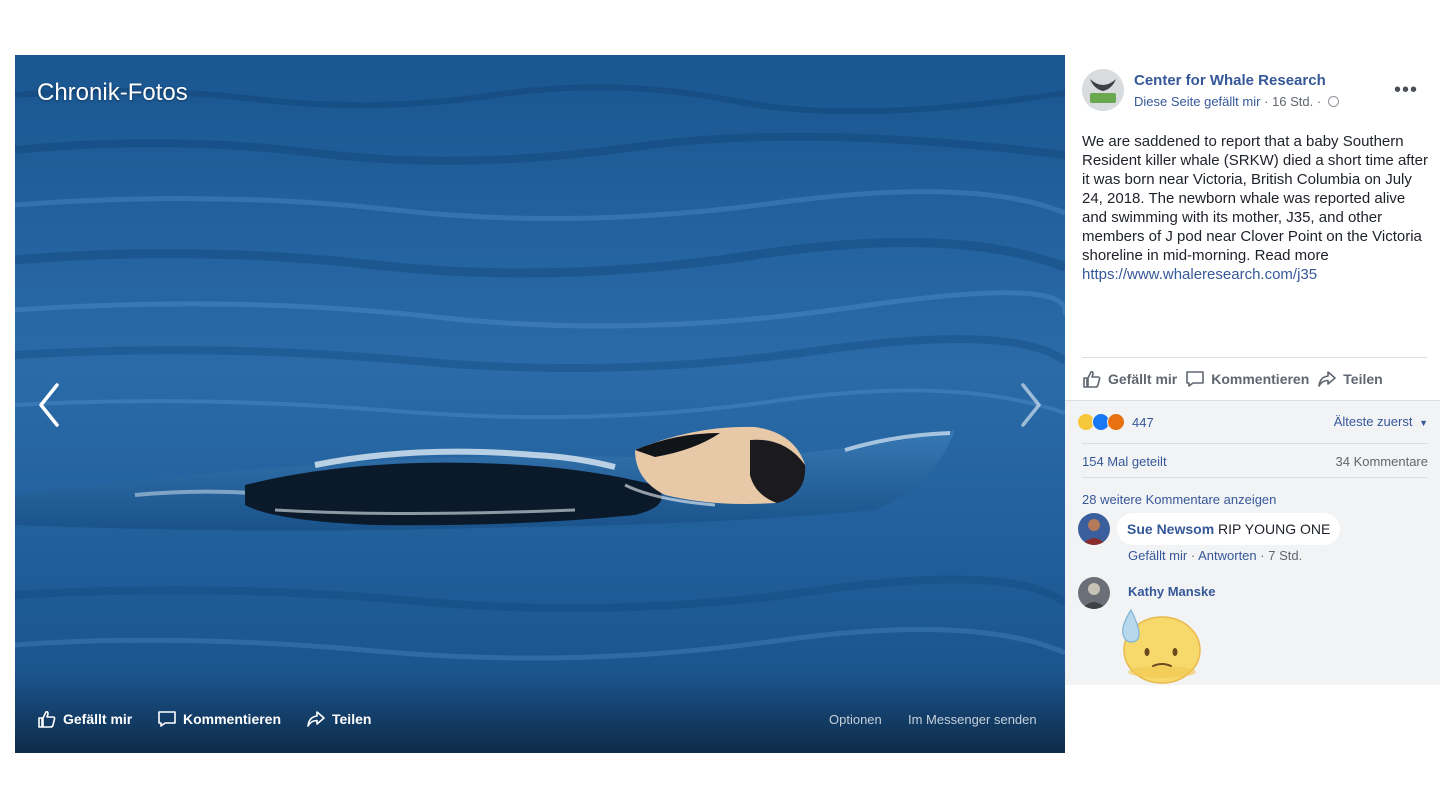 The width and height of the screenshot is (1440, 810). I want to click on comment-sort-label: Älteste zuerst, so click(1373, 421).